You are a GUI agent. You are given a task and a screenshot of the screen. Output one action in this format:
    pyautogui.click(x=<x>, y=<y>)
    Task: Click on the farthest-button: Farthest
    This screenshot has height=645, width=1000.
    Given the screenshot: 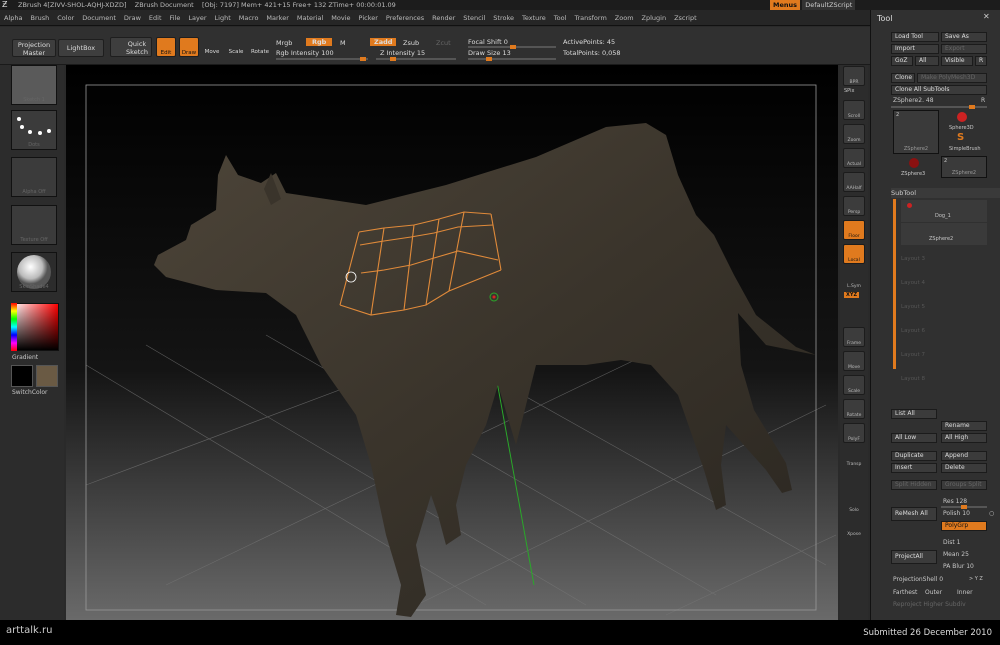 What is the action you would take?
    pyautogui.click(x=905, y=592)
    